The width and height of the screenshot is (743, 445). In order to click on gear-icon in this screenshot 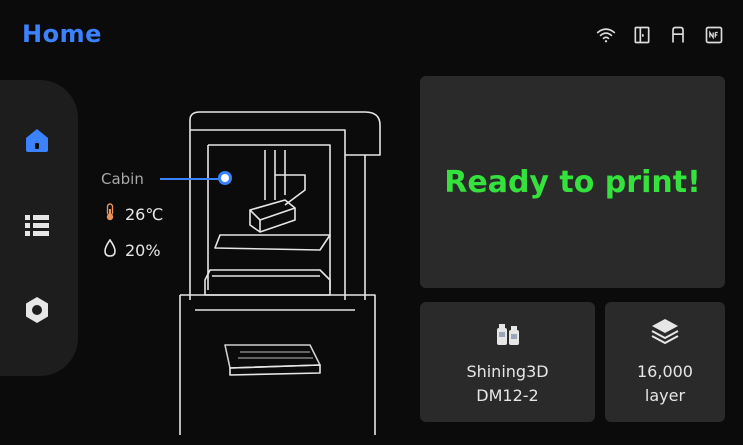, I will do `click(37, 312)`.